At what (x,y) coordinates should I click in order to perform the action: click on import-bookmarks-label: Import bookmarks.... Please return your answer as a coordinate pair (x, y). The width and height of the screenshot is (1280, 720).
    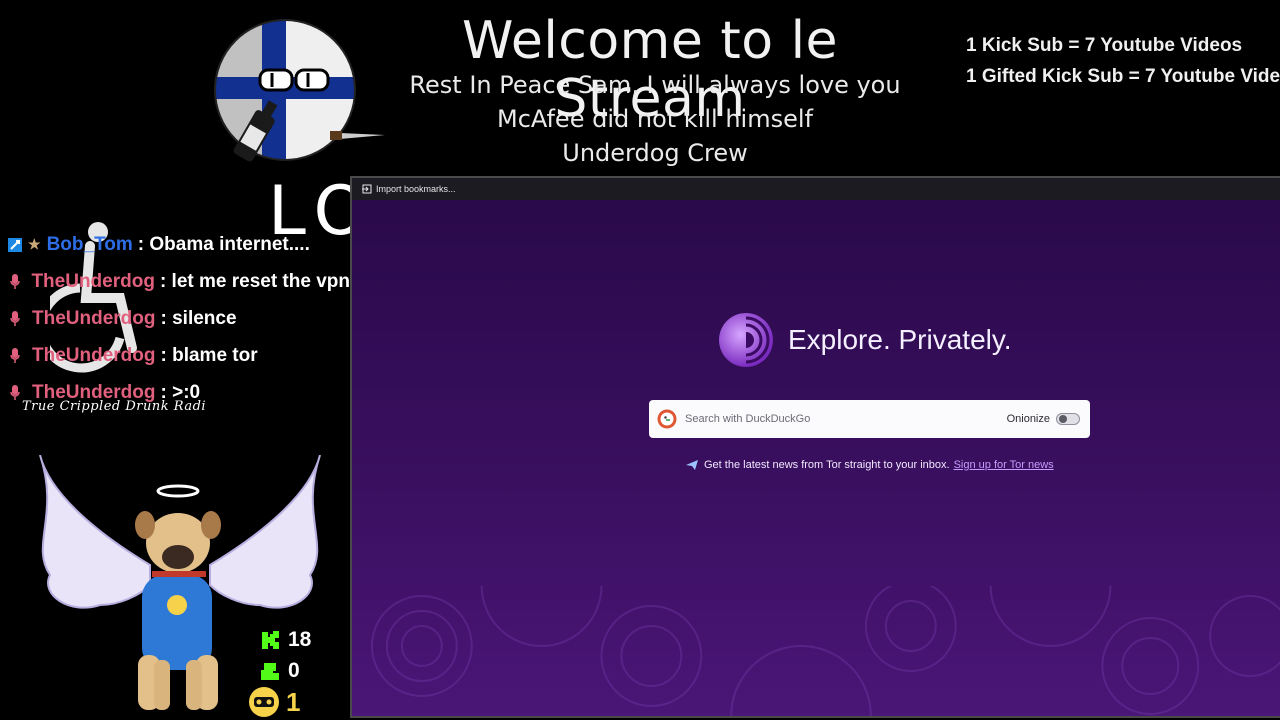
    Looking at the image, I should click on (416, 189).